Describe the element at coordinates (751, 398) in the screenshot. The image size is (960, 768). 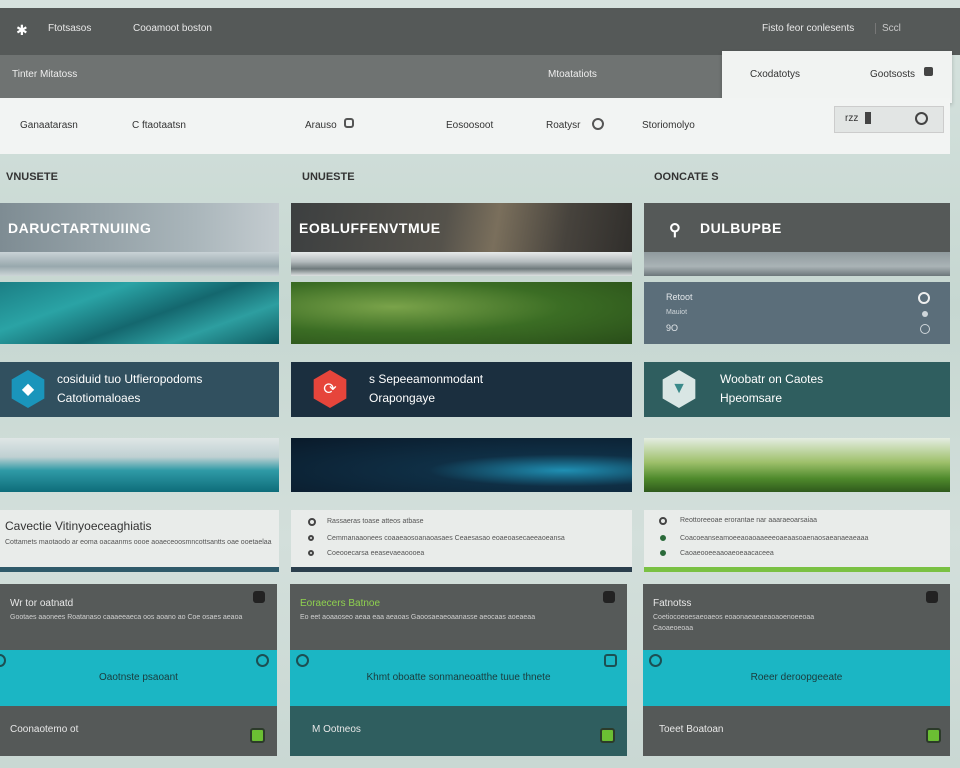
I see `panel-3-line-2: Hpeomsare` at that location.